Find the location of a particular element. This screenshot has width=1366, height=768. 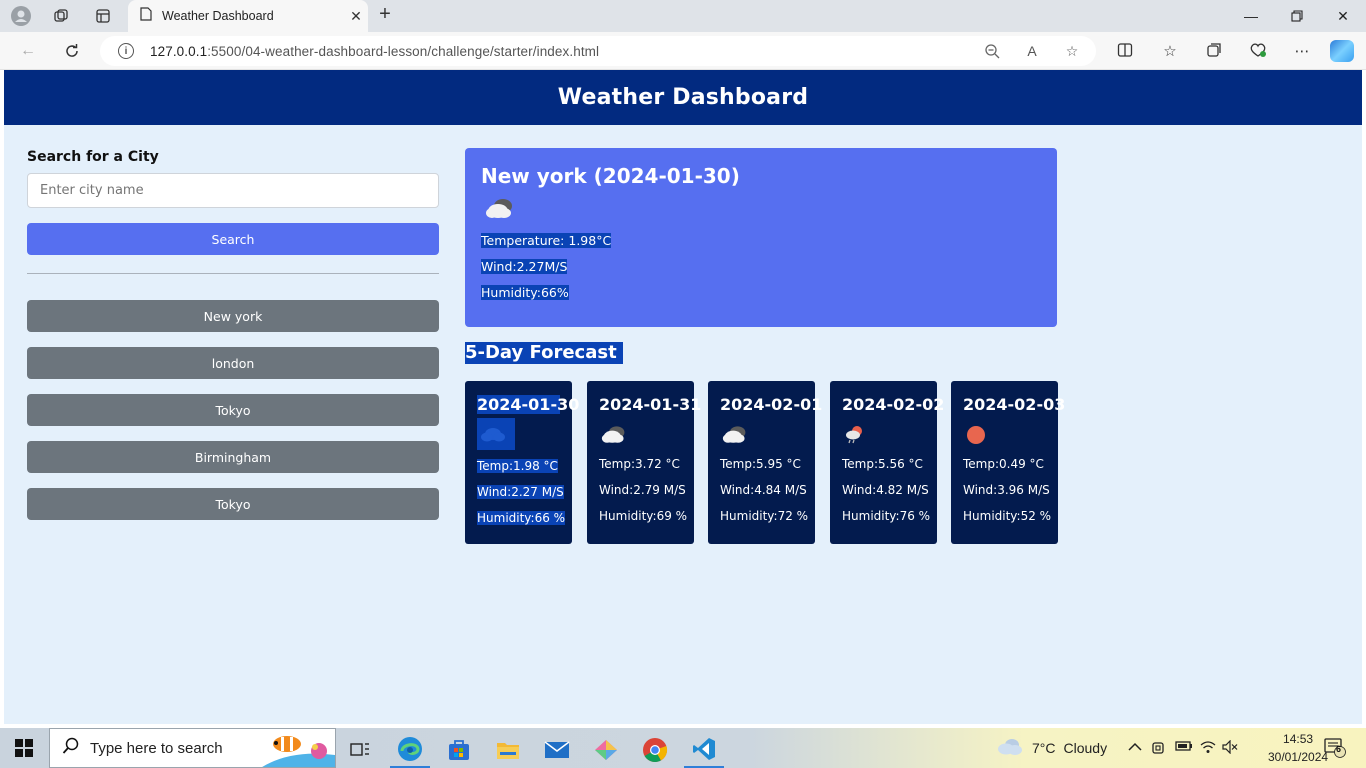

search-button: Search is located at coordinates (233, 239).